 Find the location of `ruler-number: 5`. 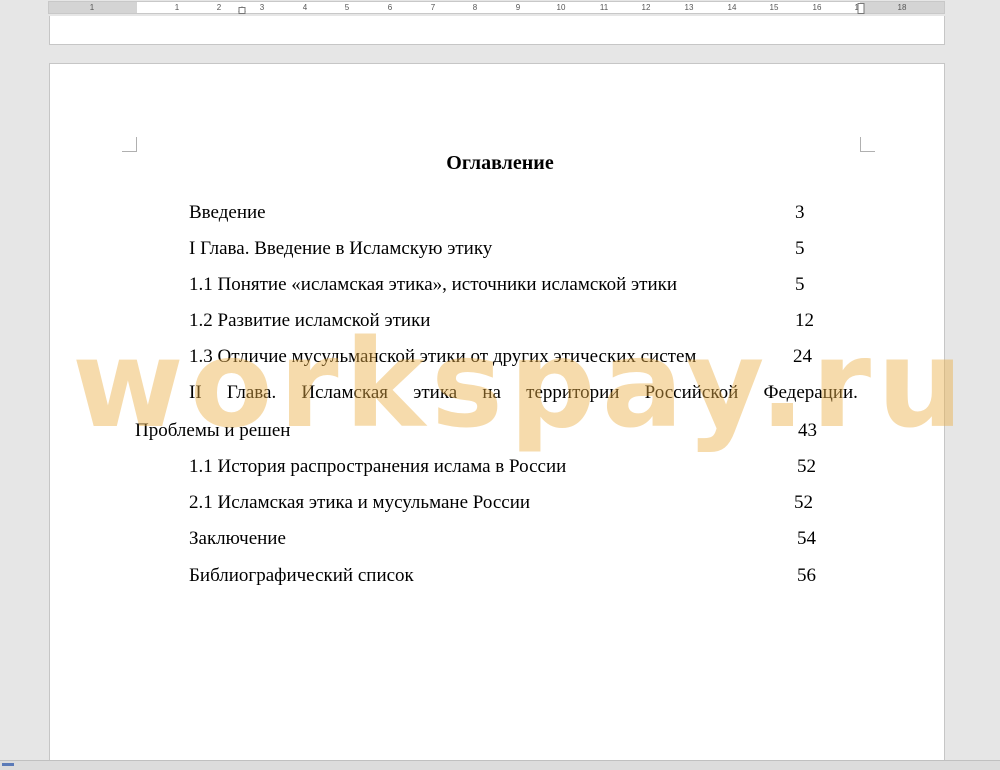

ruler-number: 5 is located at coordinates (347, 7).